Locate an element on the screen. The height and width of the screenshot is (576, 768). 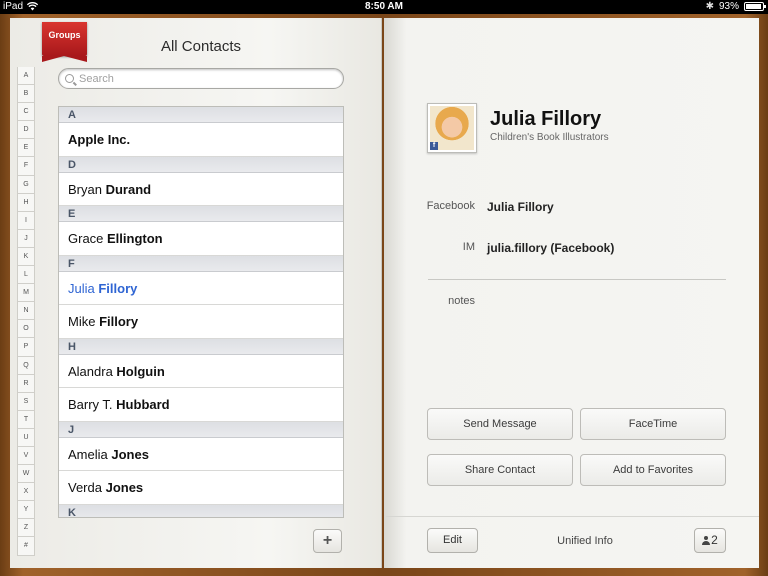
battery-percent: 93% is located at coordinates (728, 6).